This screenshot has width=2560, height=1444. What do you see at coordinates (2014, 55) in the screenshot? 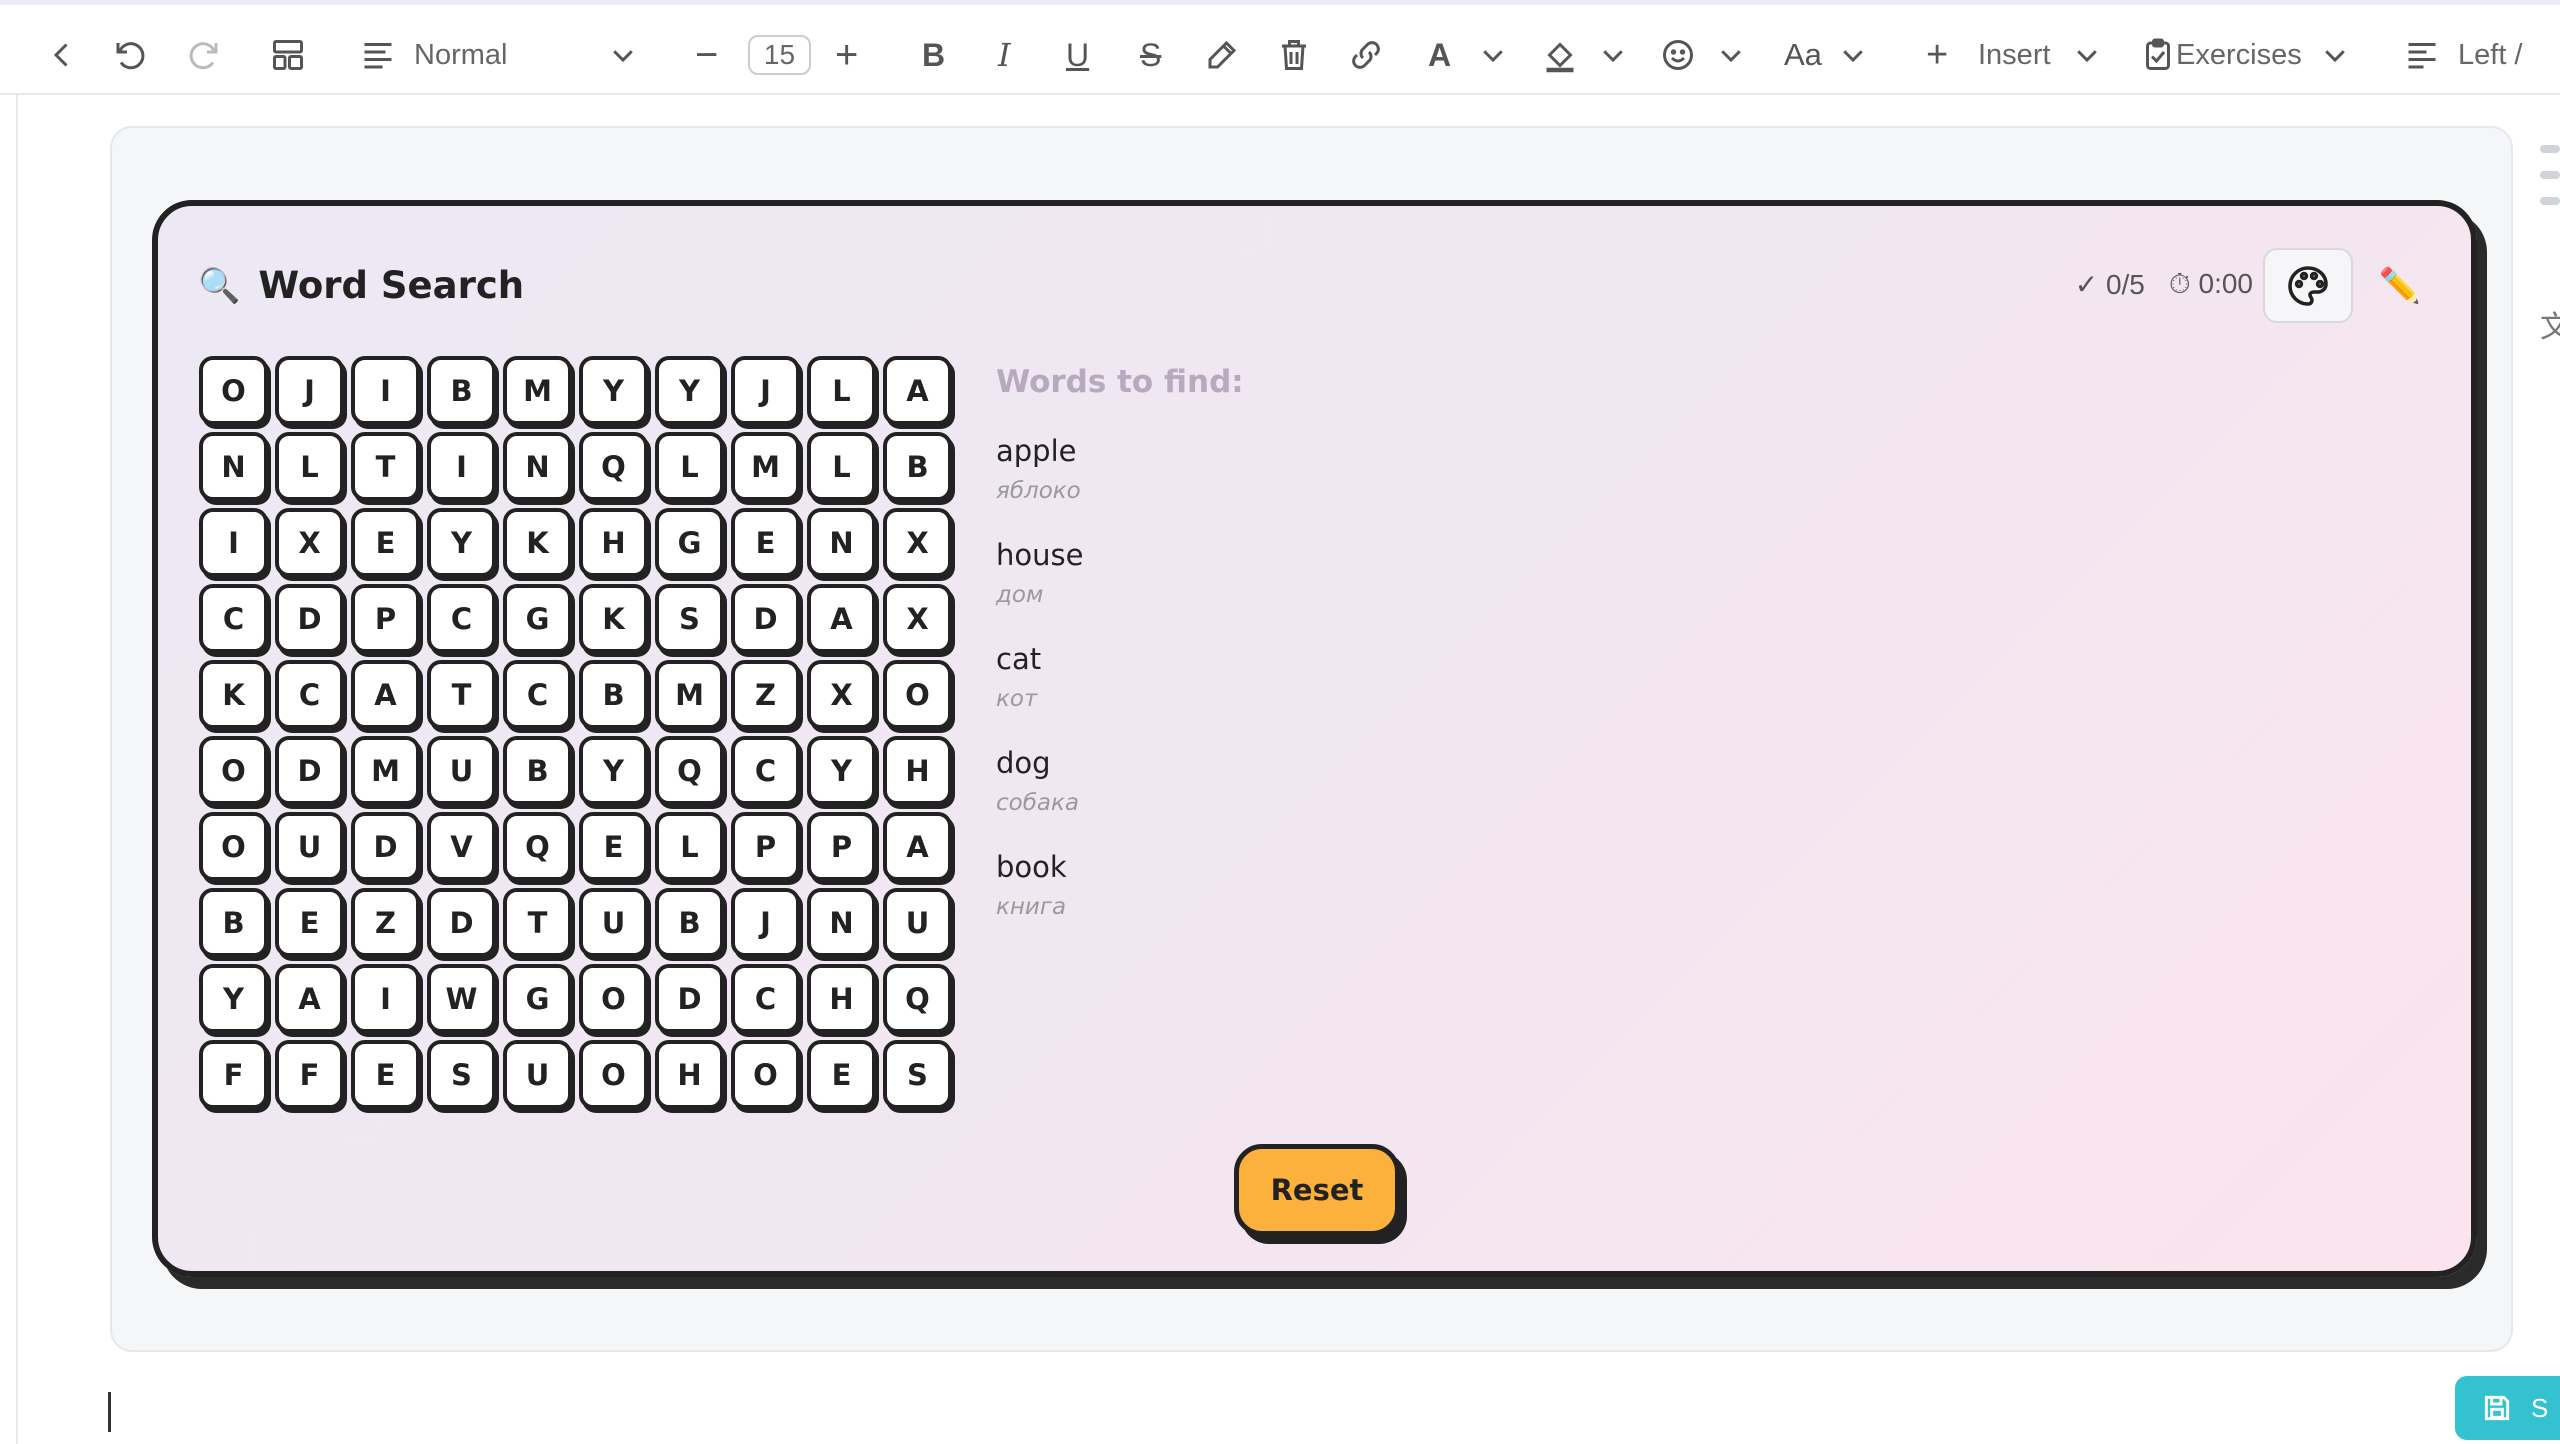
I see `insert-menu: Insert` at bounding box center [2014, 55].